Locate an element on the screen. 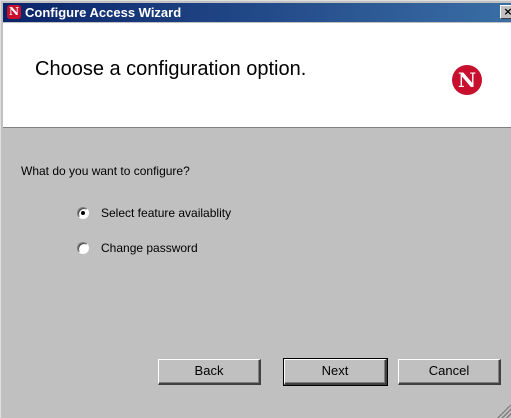  title-bar: N Configure Access Wizard × is located at coordinates (257, 12).